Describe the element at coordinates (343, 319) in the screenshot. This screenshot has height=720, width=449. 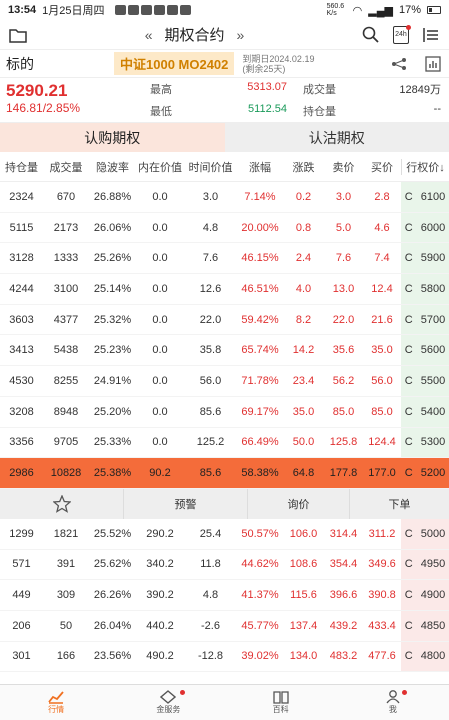
I see `cell: 22.0` at that location.